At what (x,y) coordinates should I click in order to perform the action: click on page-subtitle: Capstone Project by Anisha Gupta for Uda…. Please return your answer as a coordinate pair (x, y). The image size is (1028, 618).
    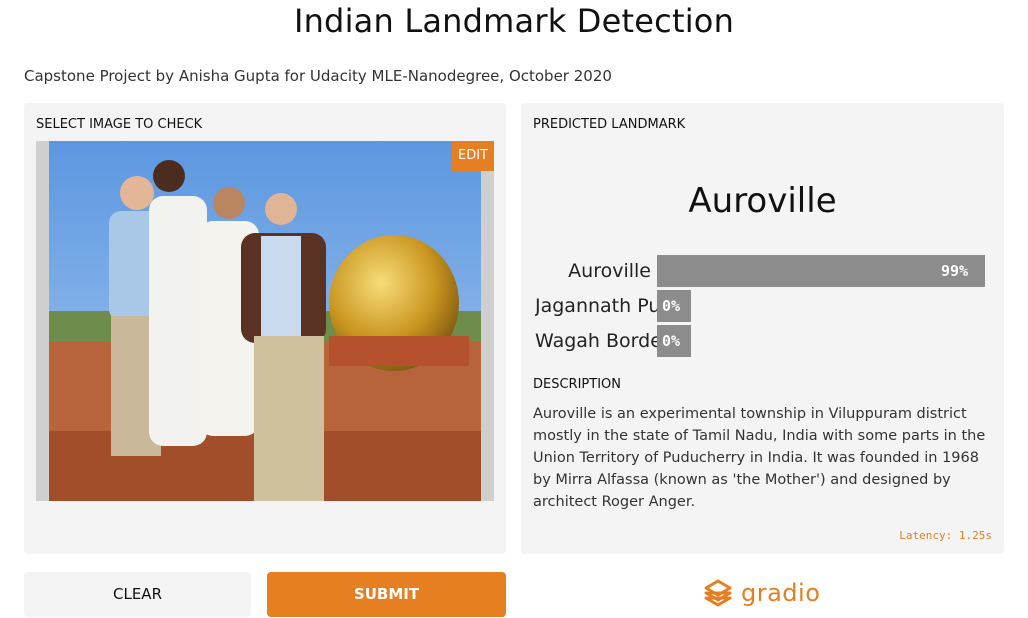
    Looking at the image, I should click on (318, 76).